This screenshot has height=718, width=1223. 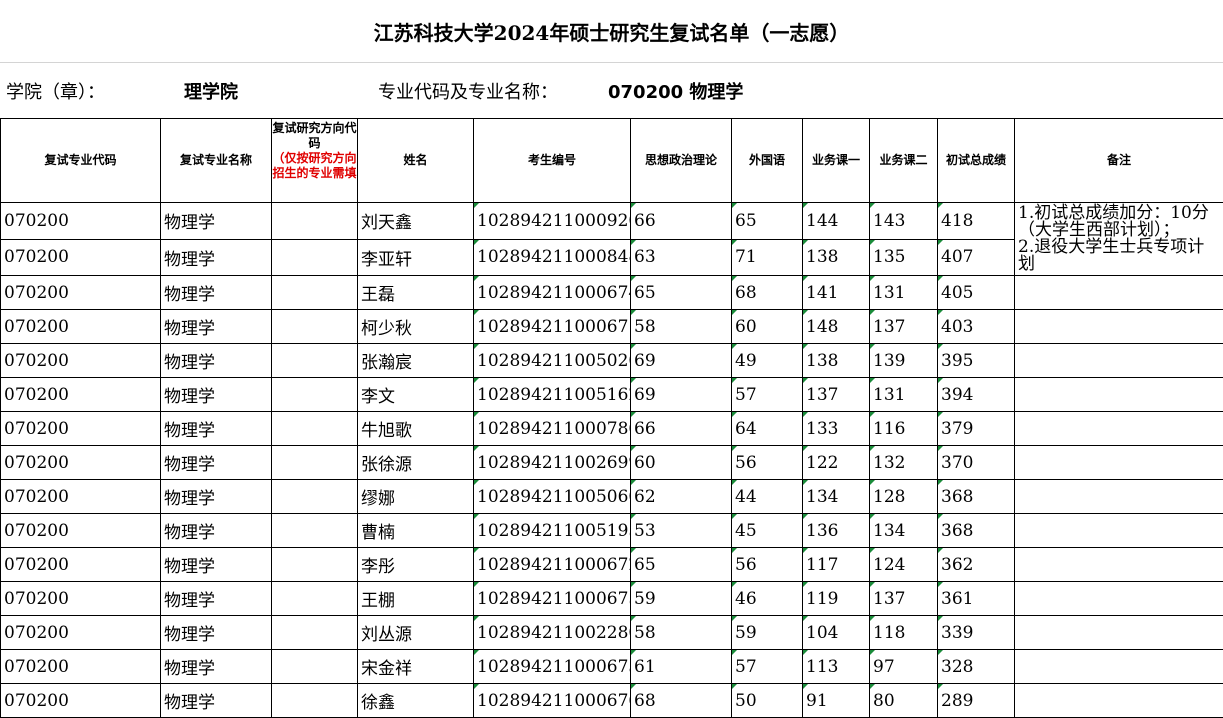 I want to click on cell-exam-id: 102894211002280, so click(x=552, y=633).